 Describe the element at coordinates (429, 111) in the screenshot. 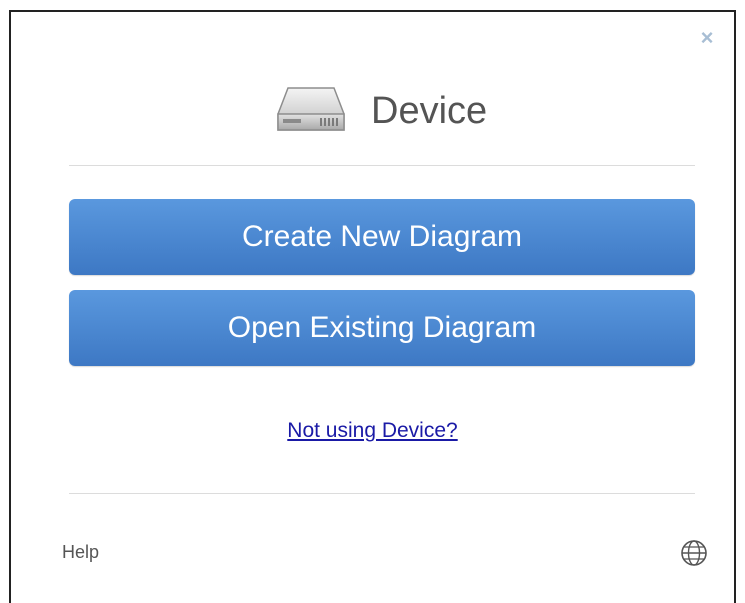

I see `dialog-title: Device` at that location.